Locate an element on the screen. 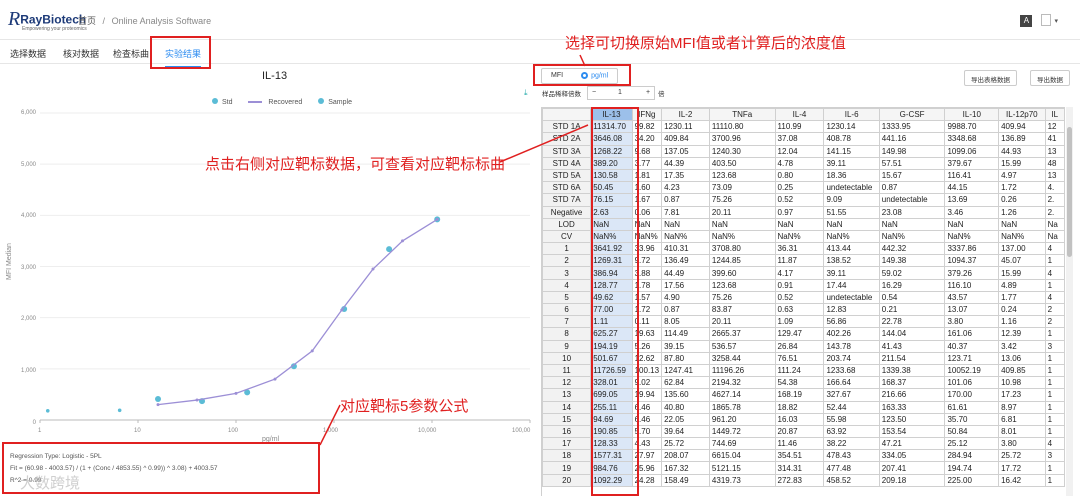 This screenshot has height=496, width=1080. table-cell: 23.08 is located at coordinates (912, 212).